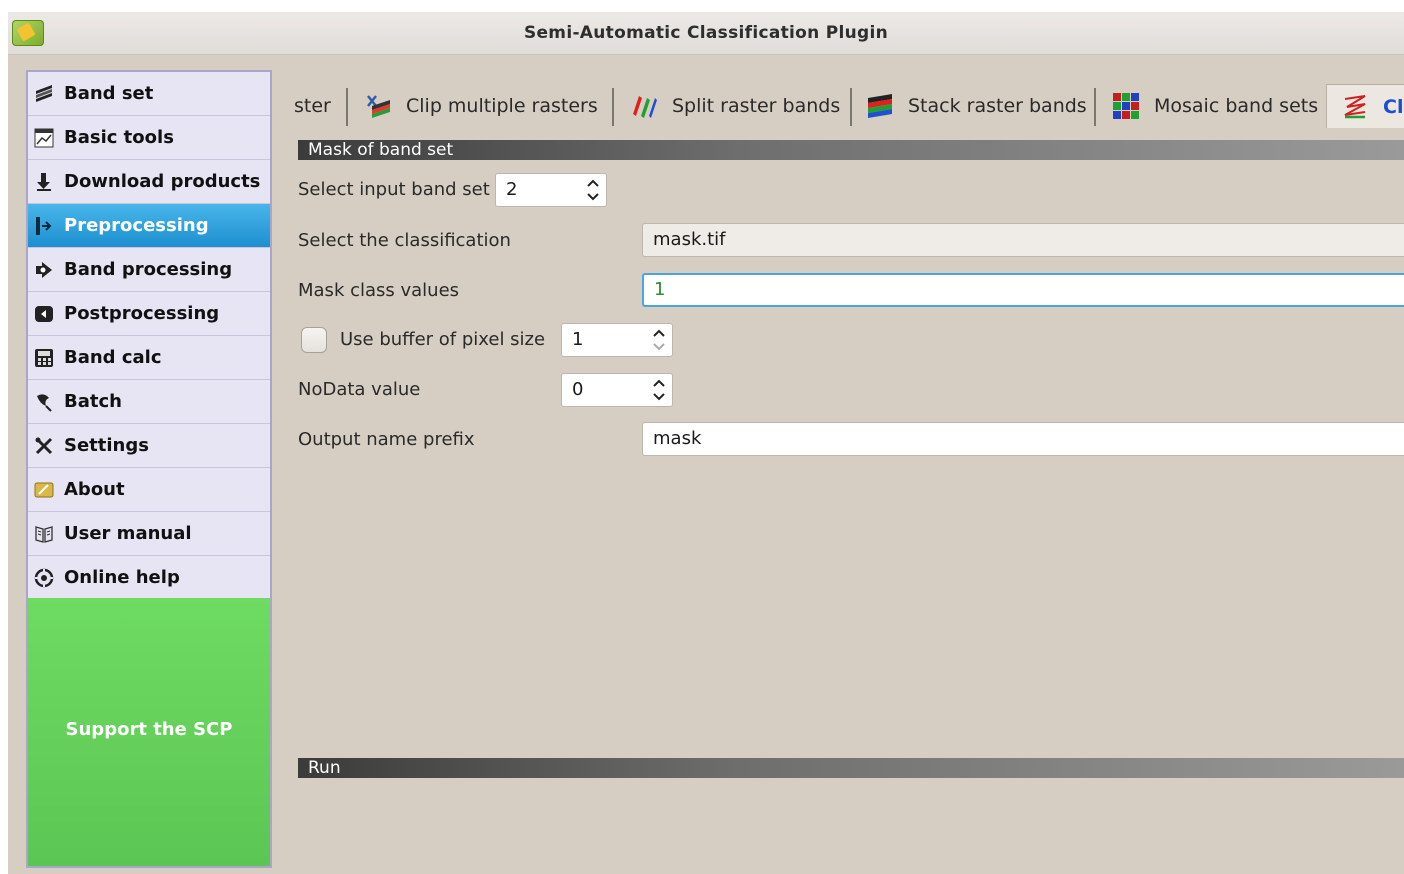 This screenshot has width=1404, height=874. Describe the element at coordinates (617, 340) in the screenshot. I see `buffer-size-spinbox: 1` at that location.